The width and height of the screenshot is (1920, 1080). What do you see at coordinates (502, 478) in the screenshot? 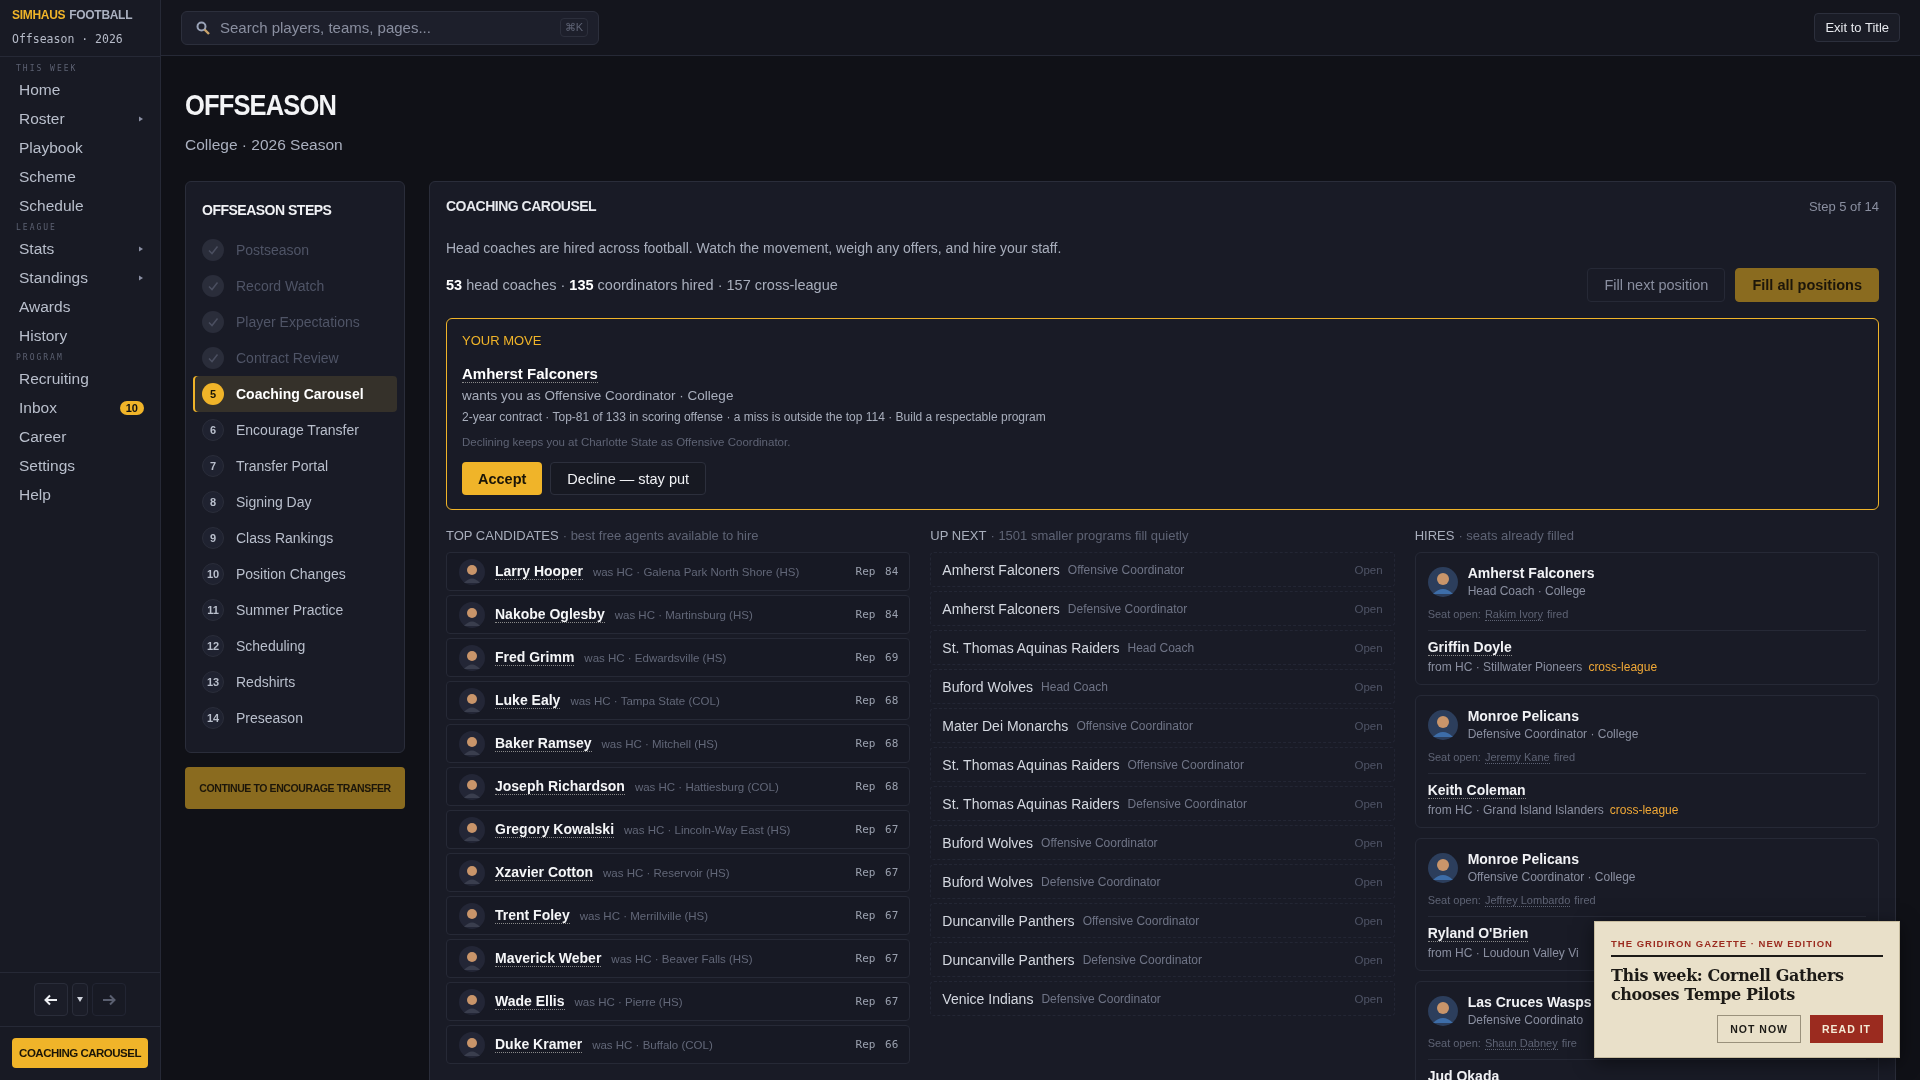
I see `accept-button: Accept` at bounding box center [502, 478].